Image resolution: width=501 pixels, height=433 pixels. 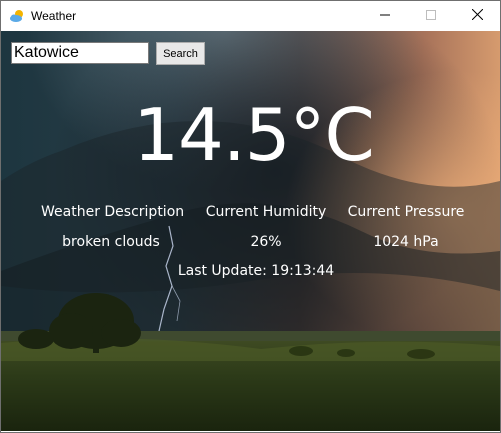 I want to click on minimize-button, so click(x=385, y=16).